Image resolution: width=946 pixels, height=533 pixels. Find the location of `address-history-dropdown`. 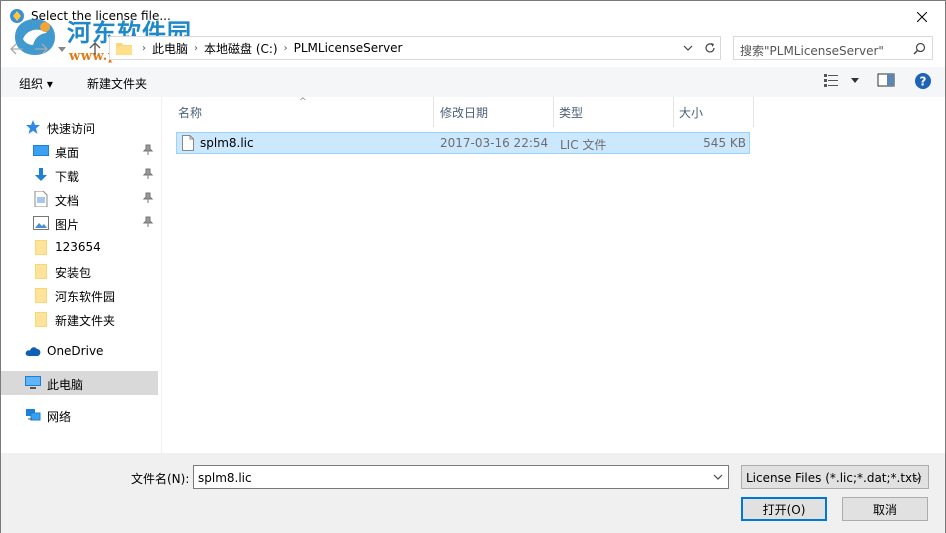

address-history-dropdown is located at coordinates (688, 48).